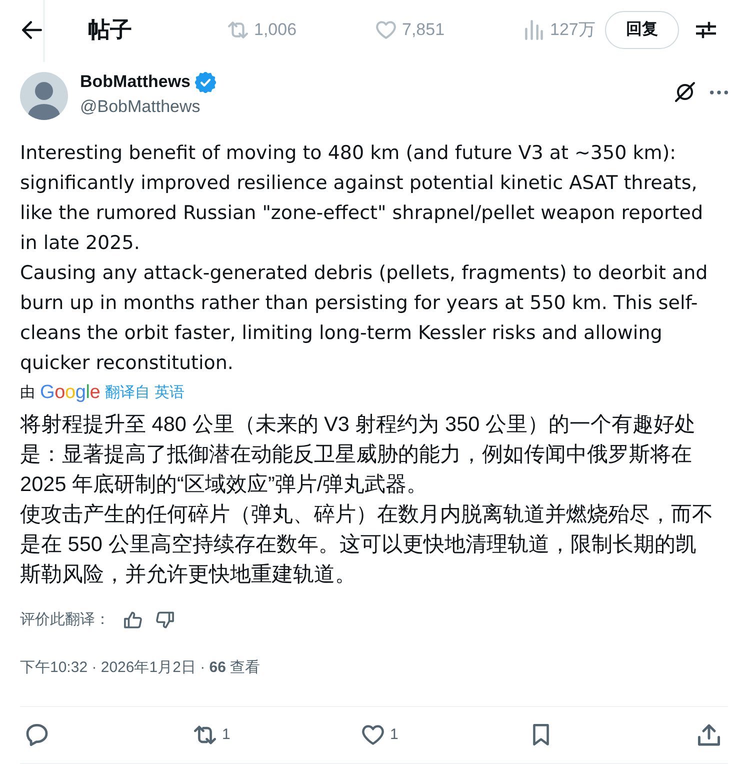  I want to click on more-options-icon, so click(719, 92).